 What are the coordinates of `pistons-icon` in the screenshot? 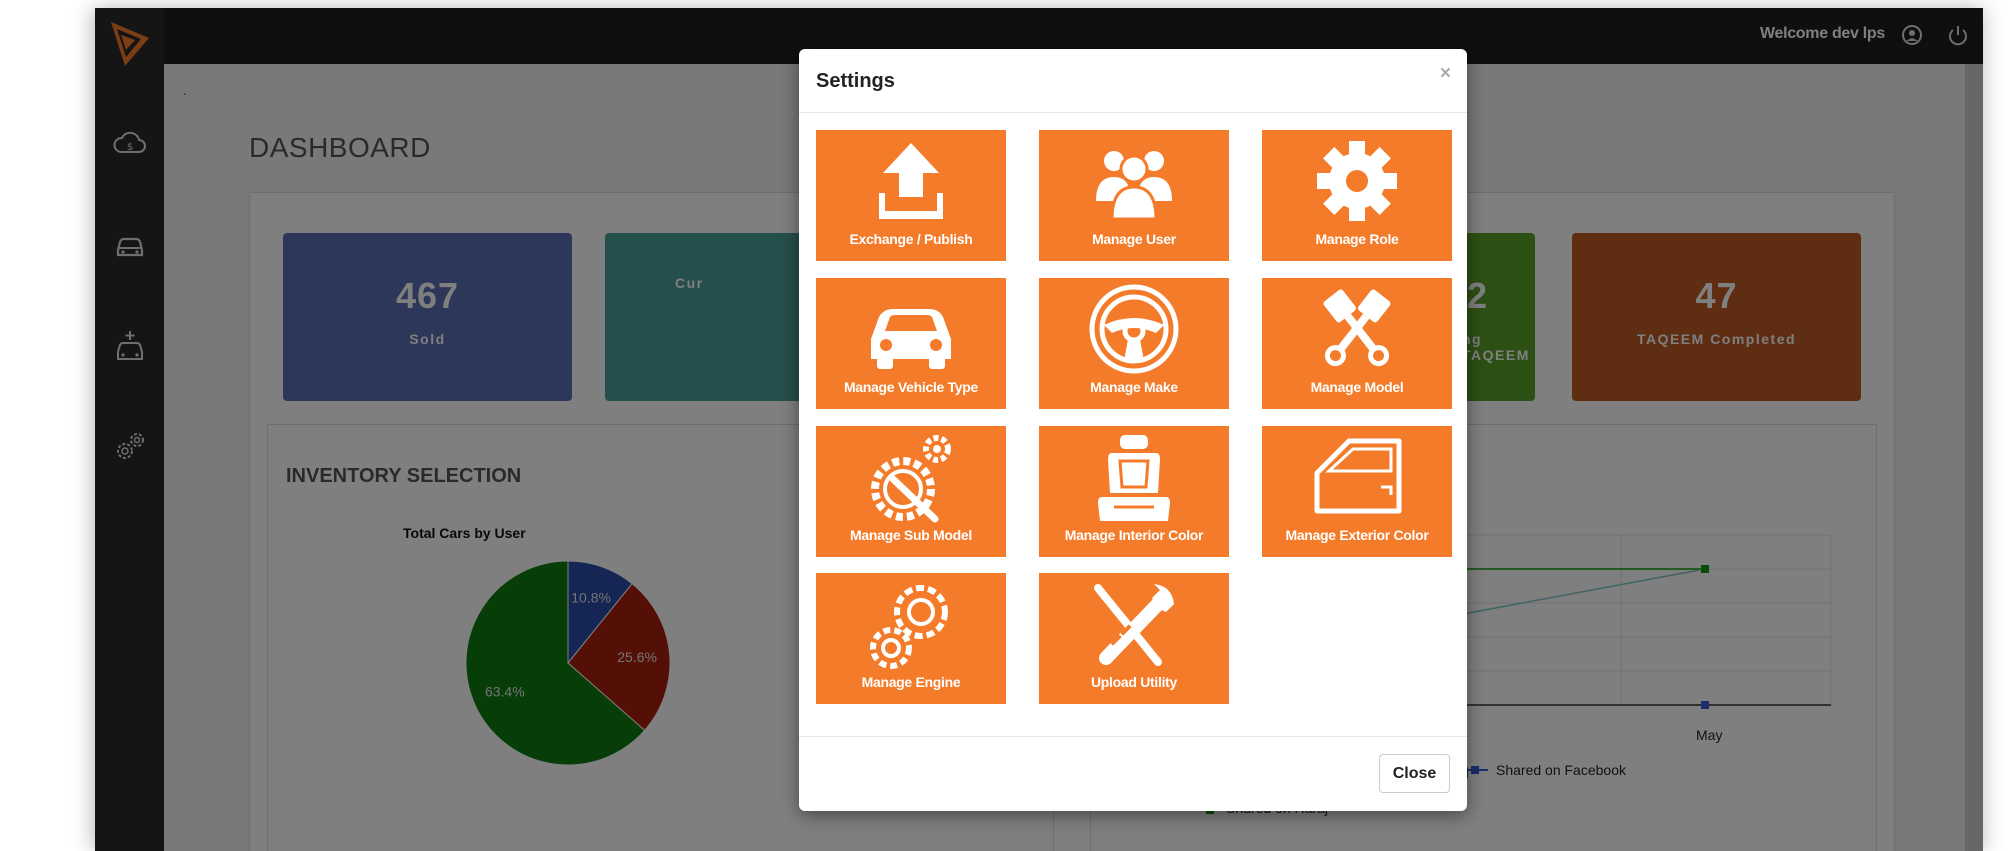 It's located at (1357, 328).